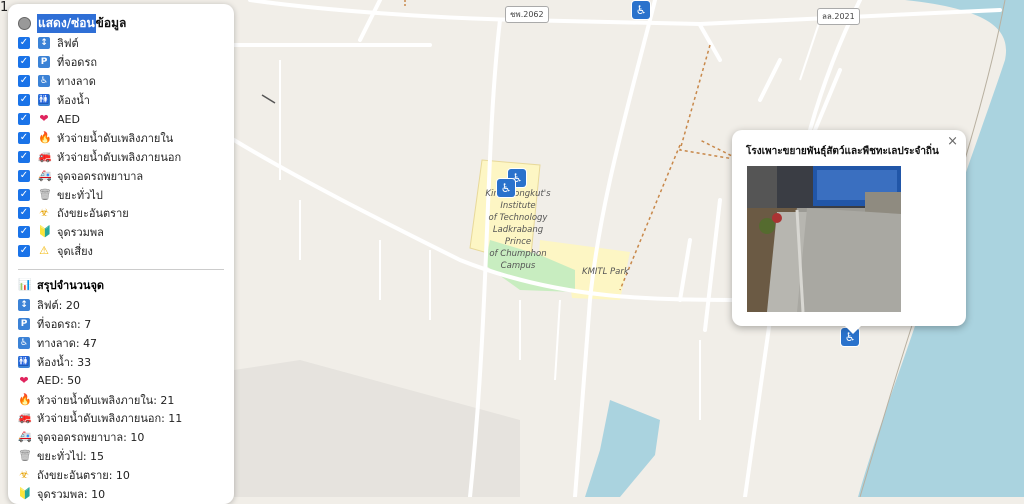 The image size is (1024, 504). Describe the element at coordinates (83, 476) in the screenshot. I see `summary-text: ถังขยะอันตราย: 10` at that location.